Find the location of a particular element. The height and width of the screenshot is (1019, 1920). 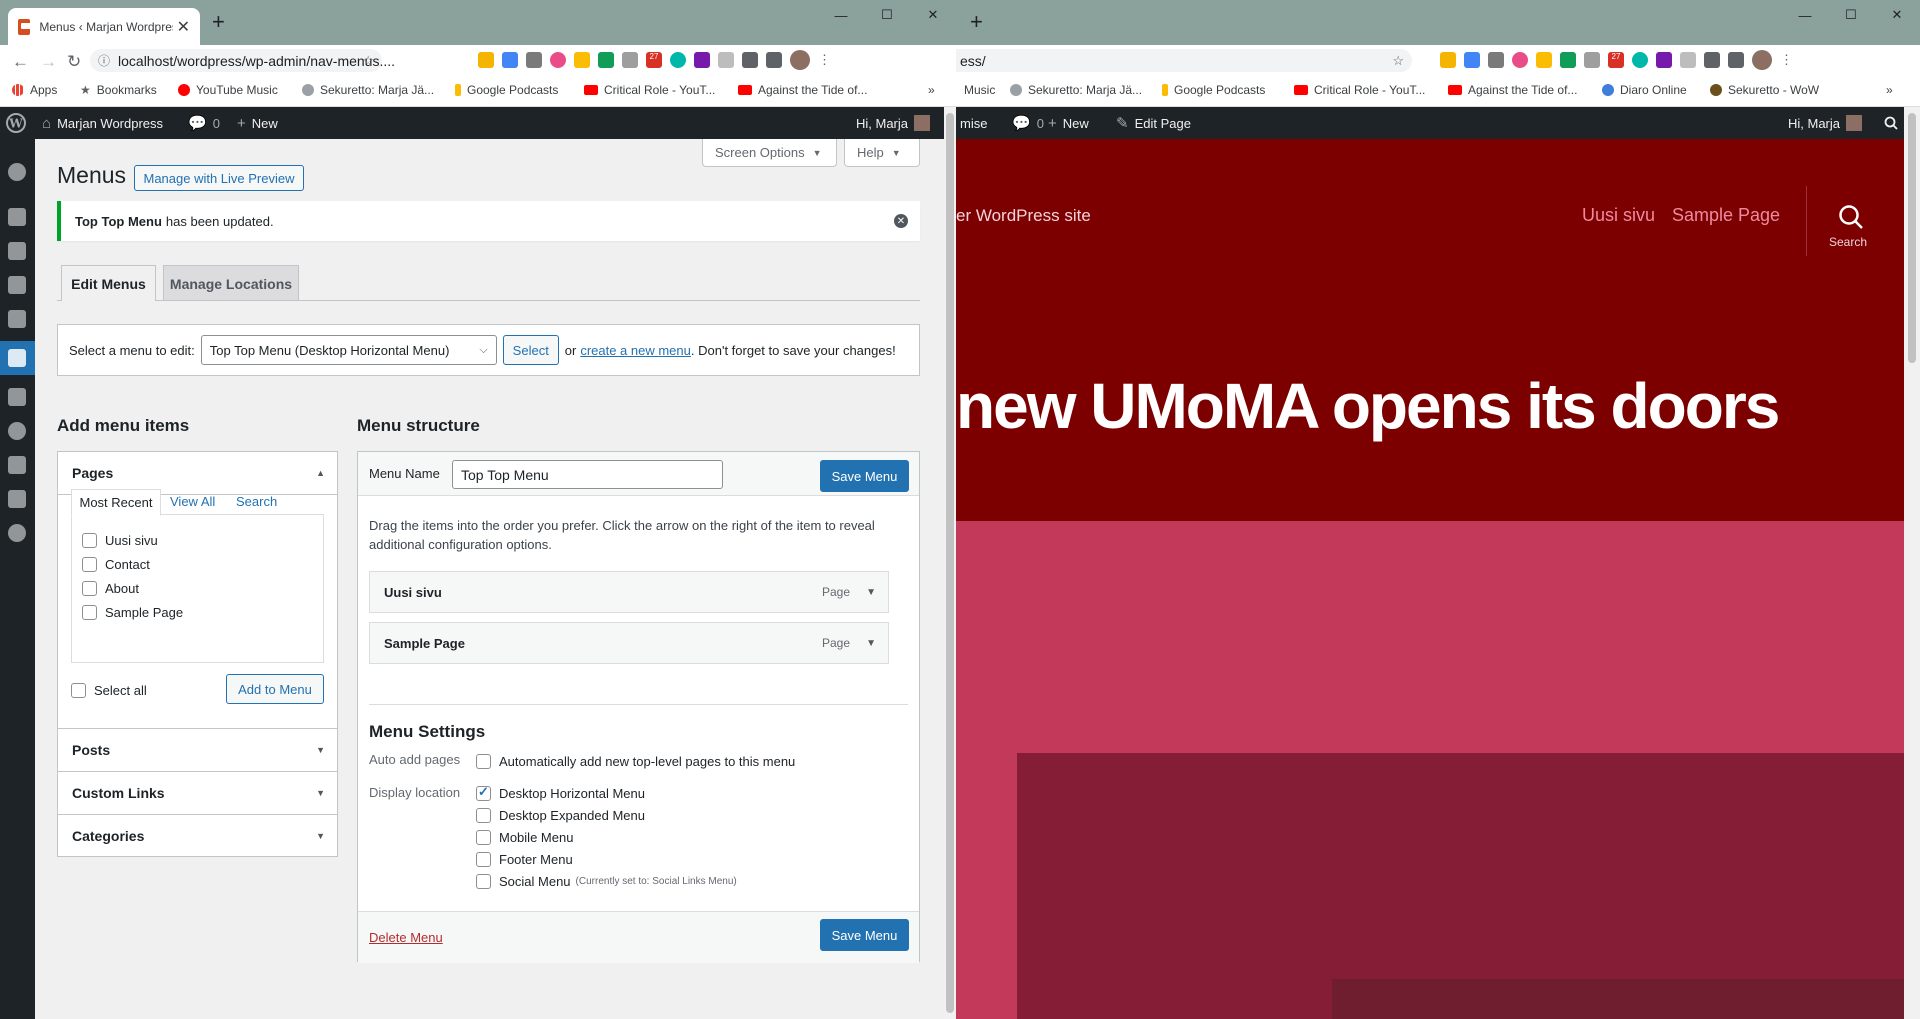

my-account-link: Hi, Marja is located at coordinates (1825, 123).